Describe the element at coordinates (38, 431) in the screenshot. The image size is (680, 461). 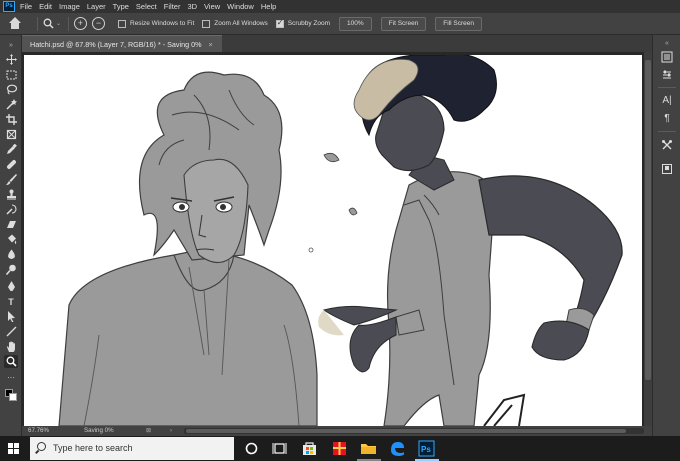
I see `zoom-level: 67.76%` at that location.